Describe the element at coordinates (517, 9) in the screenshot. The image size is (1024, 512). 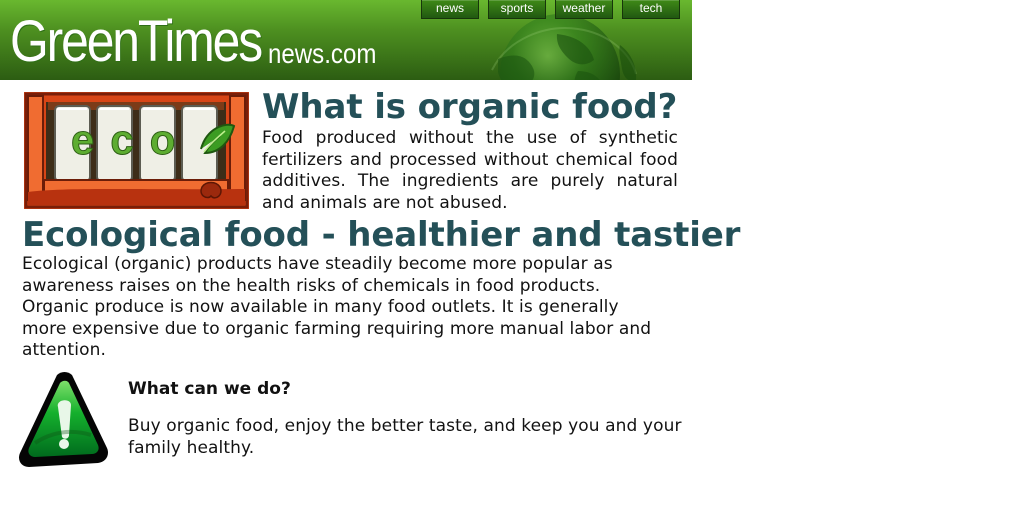
I see `nav-tab-sports: sports` at that location.